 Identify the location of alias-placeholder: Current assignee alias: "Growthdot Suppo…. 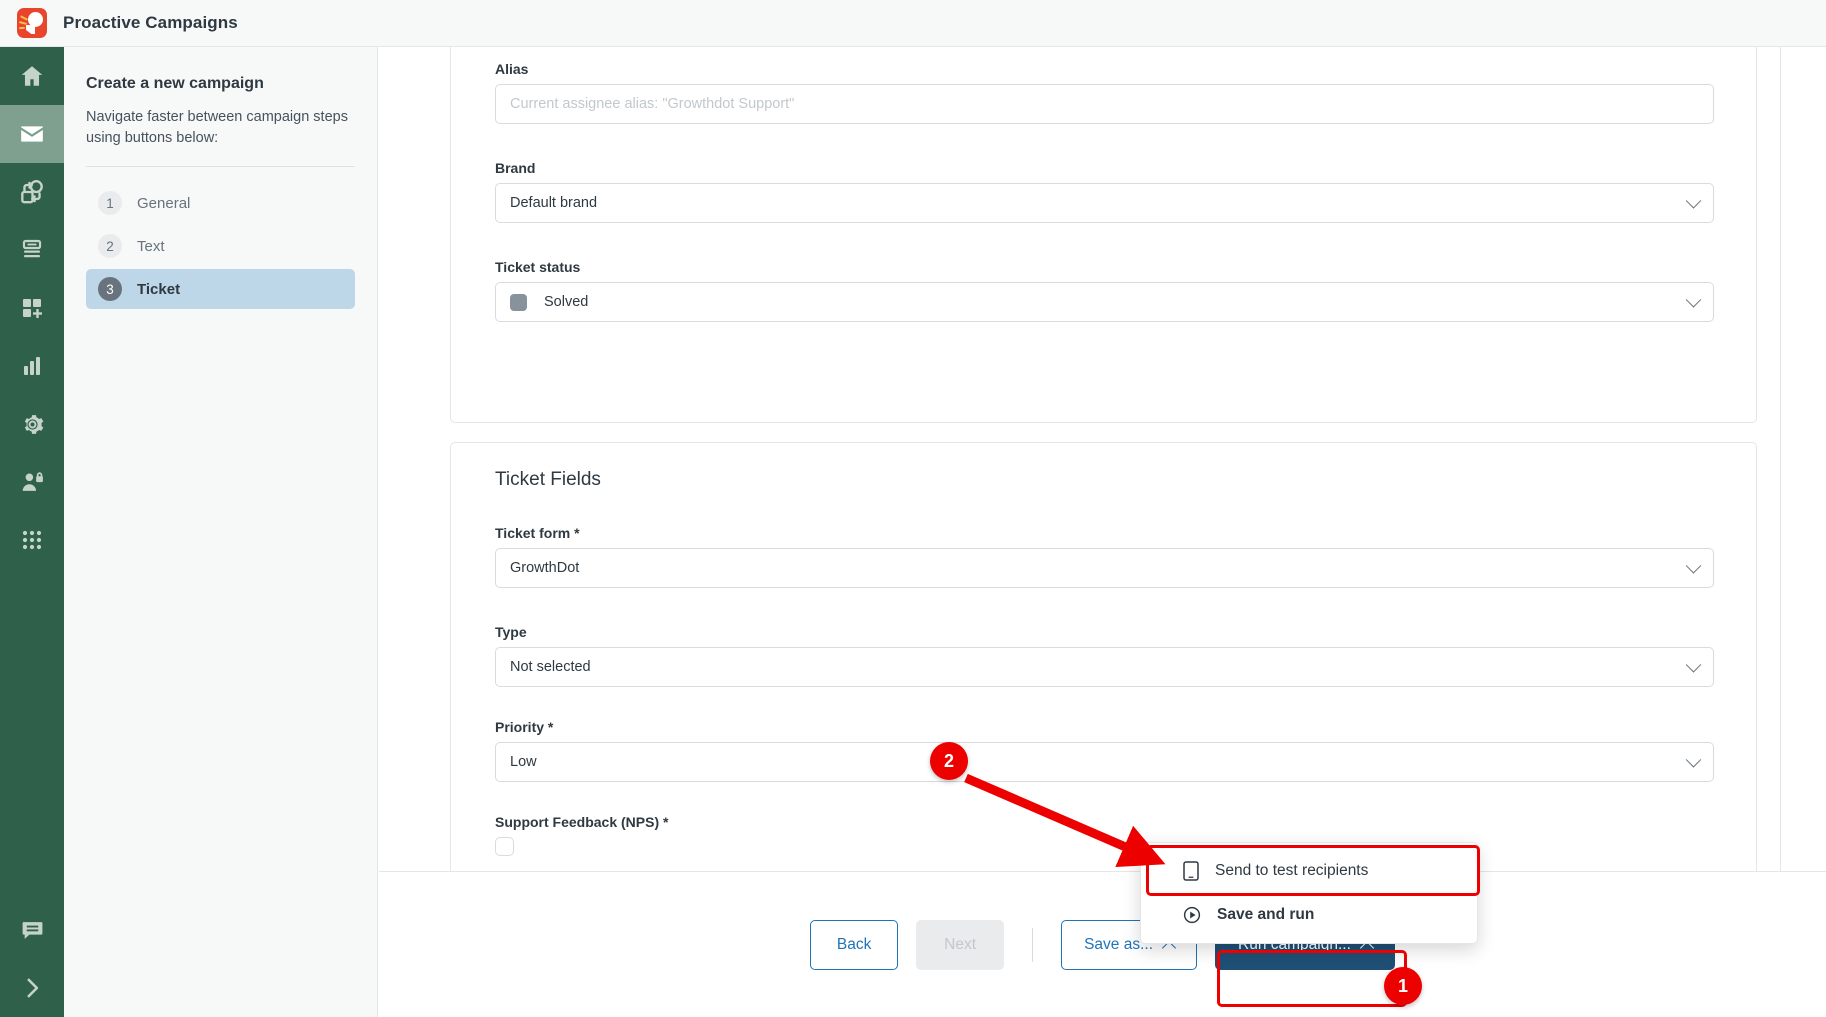
(652, 104).